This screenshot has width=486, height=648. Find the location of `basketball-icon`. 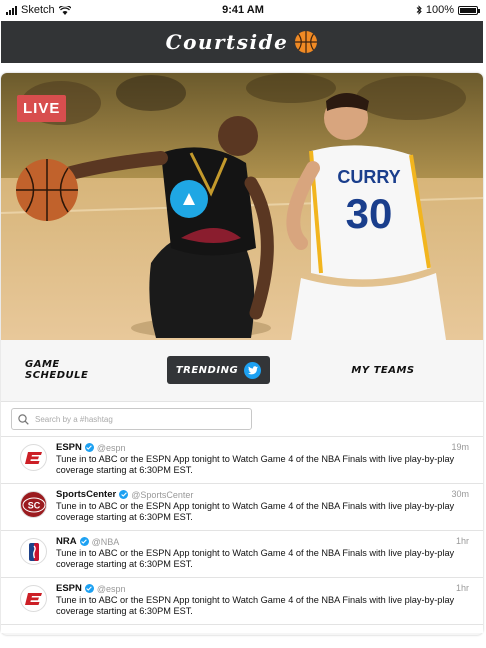

basketball-icon is located at coordinates (306, 42).